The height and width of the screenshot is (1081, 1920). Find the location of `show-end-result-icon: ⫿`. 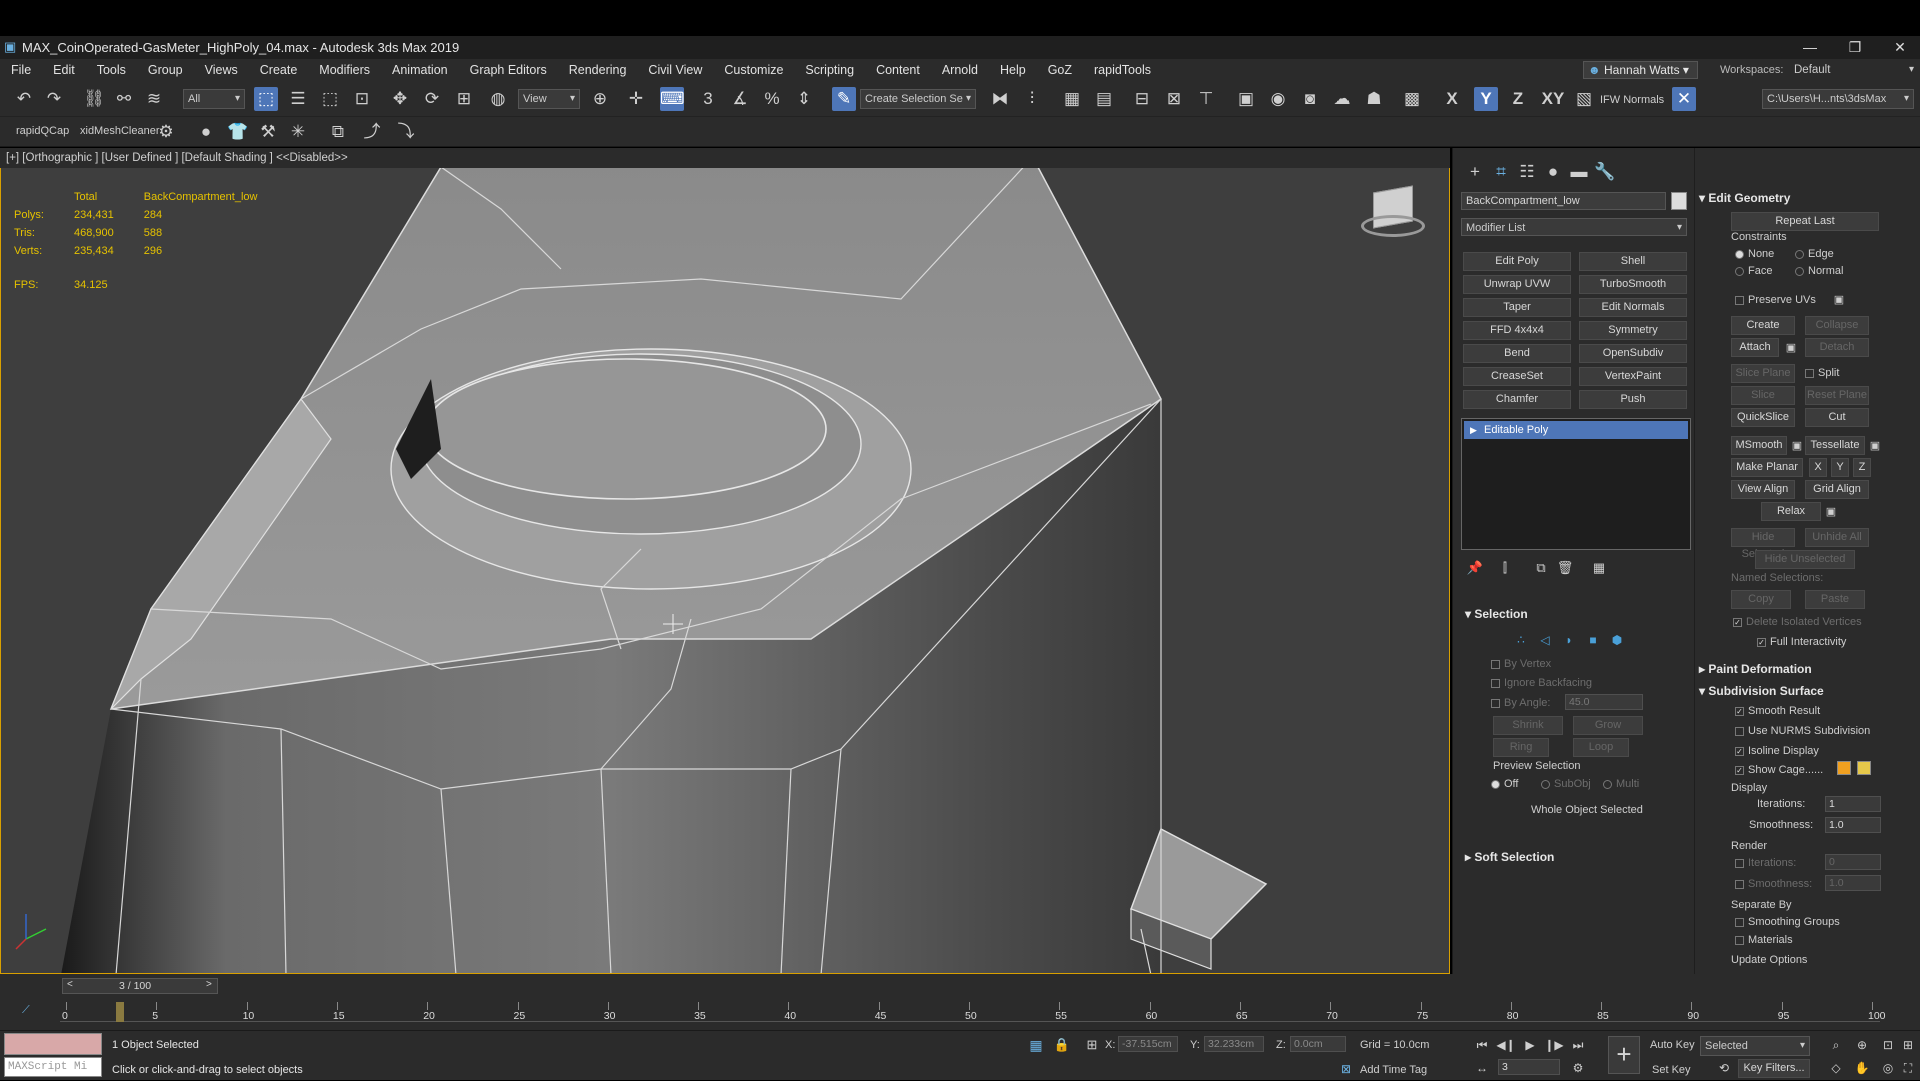

show-end-result-icon: ⫿ is located at coordinates (1505, 568).